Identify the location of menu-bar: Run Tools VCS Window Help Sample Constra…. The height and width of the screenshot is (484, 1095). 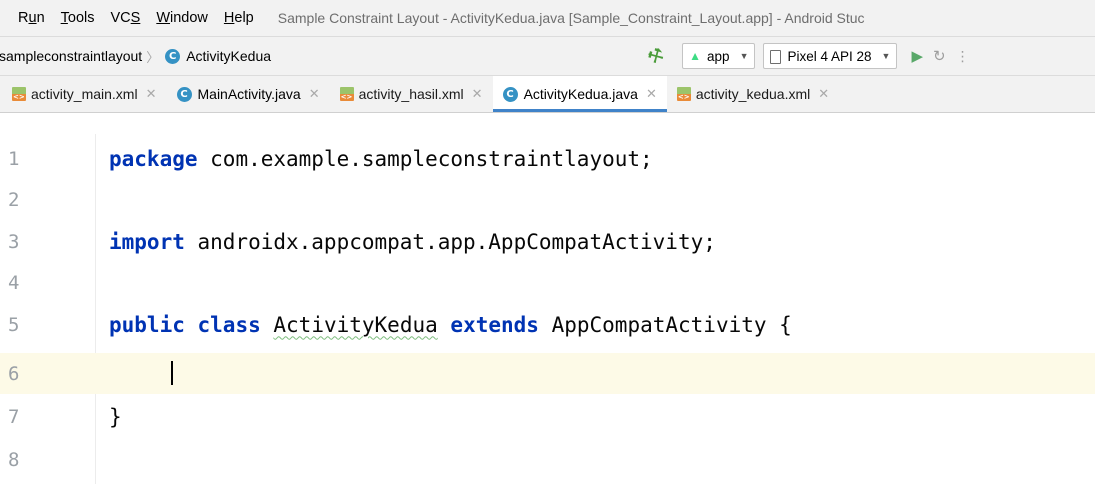
(547, 18).